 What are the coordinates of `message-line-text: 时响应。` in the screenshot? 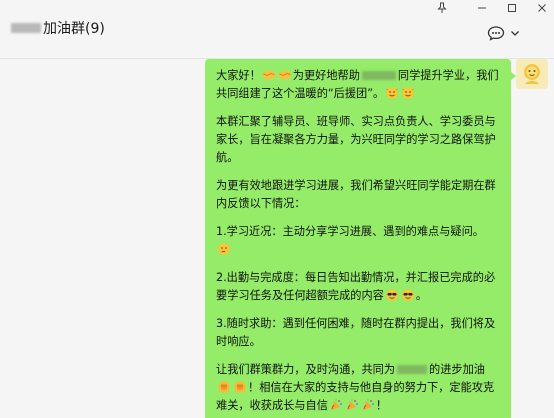 It's located at (238, 341).